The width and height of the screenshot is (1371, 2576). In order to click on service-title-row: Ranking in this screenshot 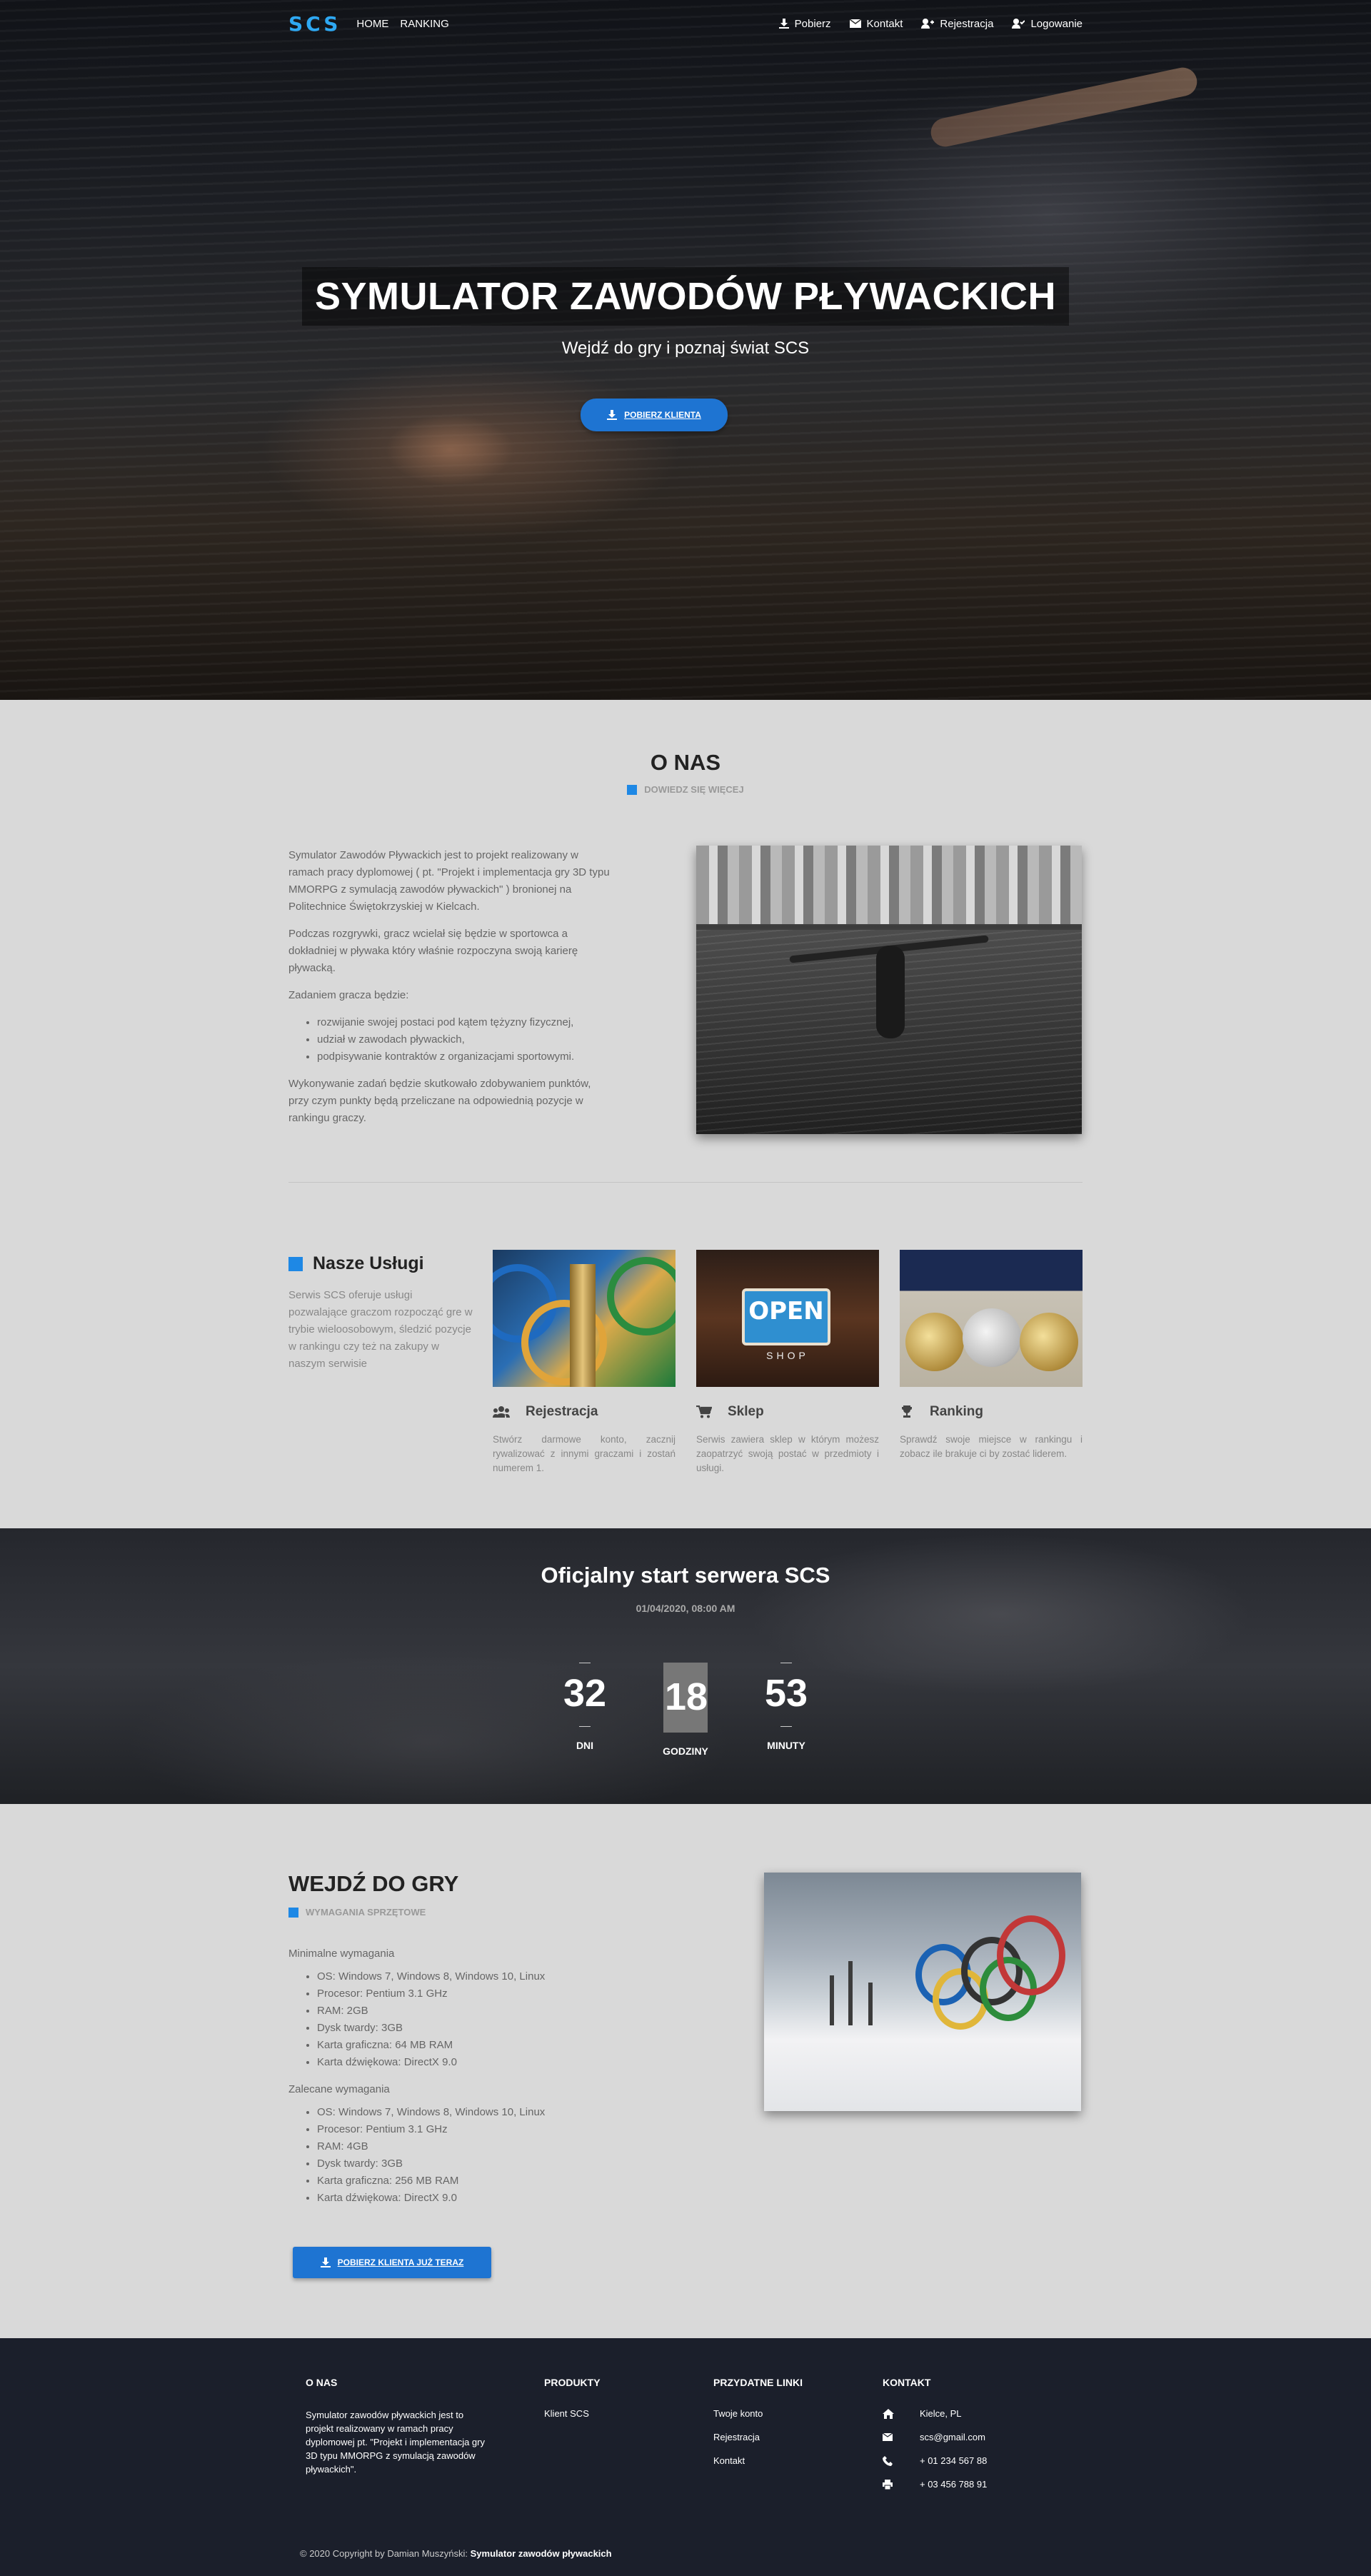, I will do `click(991, 1412)`.